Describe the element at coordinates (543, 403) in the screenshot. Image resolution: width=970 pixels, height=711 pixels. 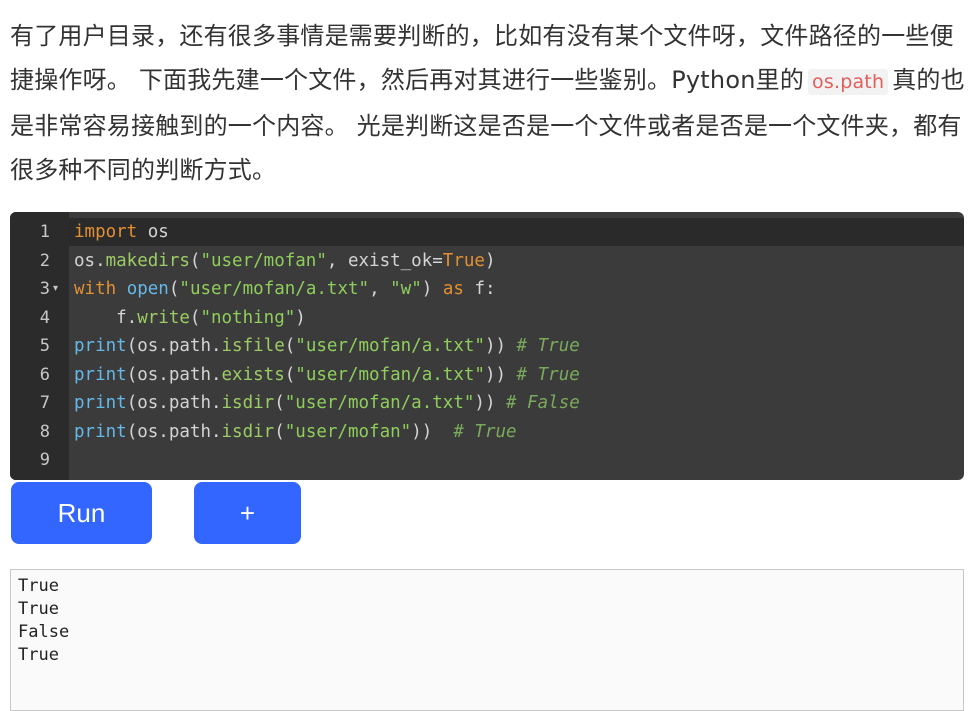
I see `code-comment: # False` at that location.